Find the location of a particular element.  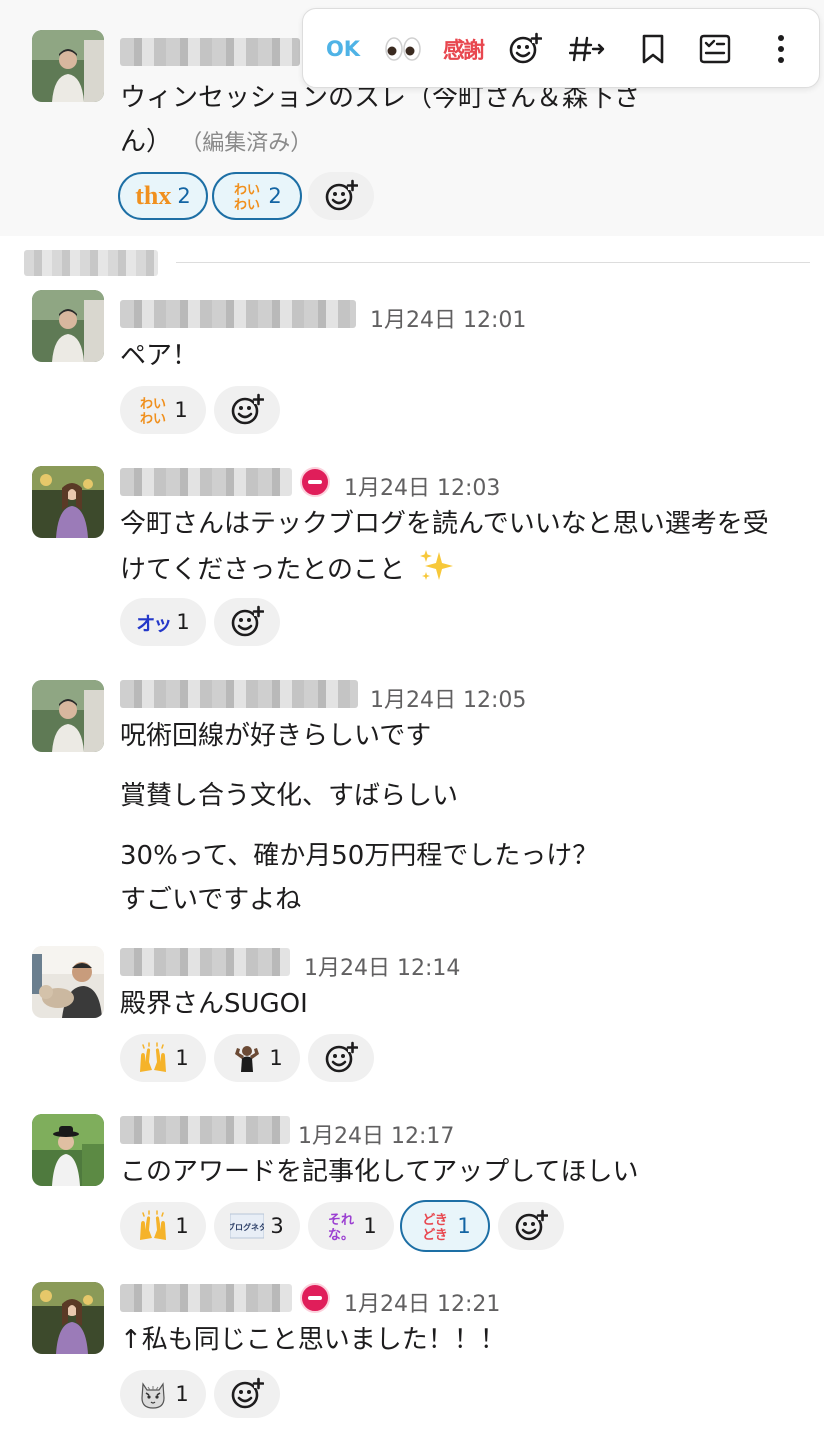

reaction-blog-neta: ブログネタ 3 is located at coordinates (257, 1226).